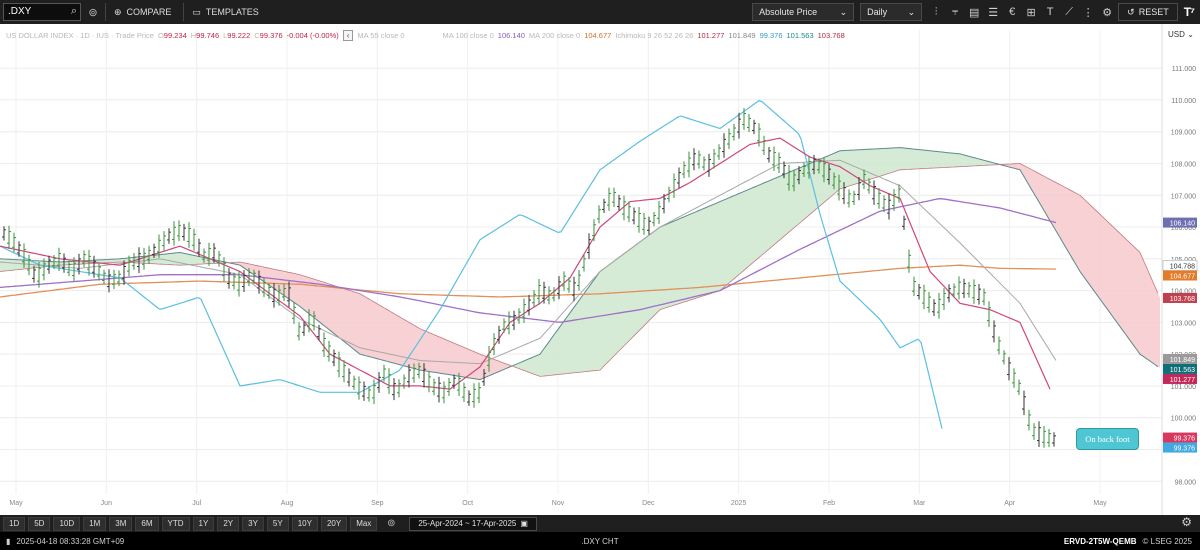 Image resolution: width=1200 pixels, height=550 pixels. What do you see at coordinates (1182, 380) in the screenshot?
I see `price-badge-label: 101.277` at bounding box center [1182, 380].